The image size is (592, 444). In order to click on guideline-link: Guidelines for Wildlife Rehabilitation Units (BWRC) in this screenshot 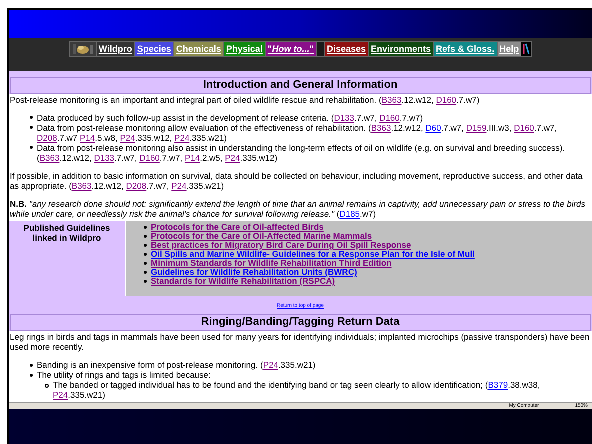, I will do `click(254, 272)`.